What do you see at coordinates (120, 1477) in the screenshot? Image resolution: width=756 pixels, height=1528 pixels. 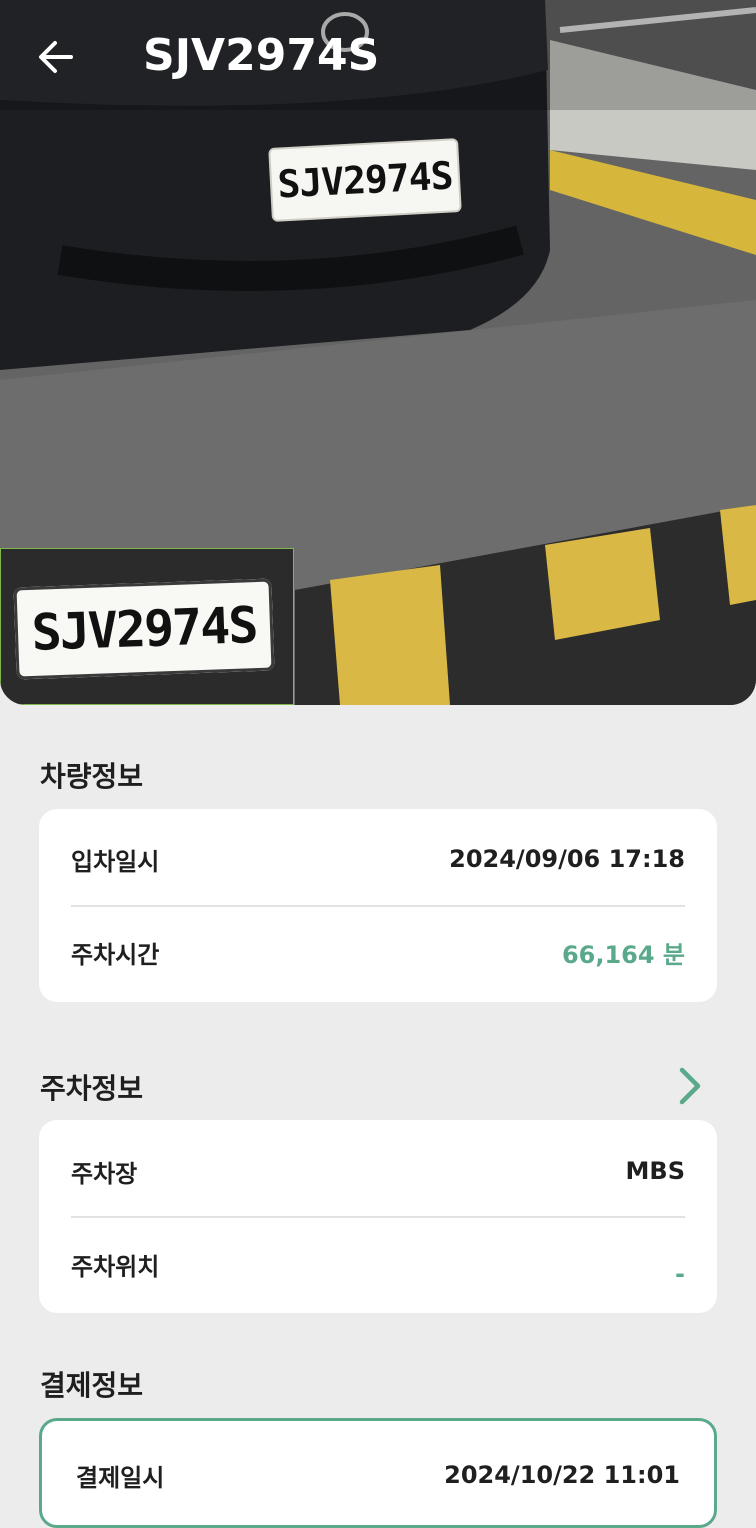 I see `payment-time-label: 결제일시` at bounding box center [120, 1477].